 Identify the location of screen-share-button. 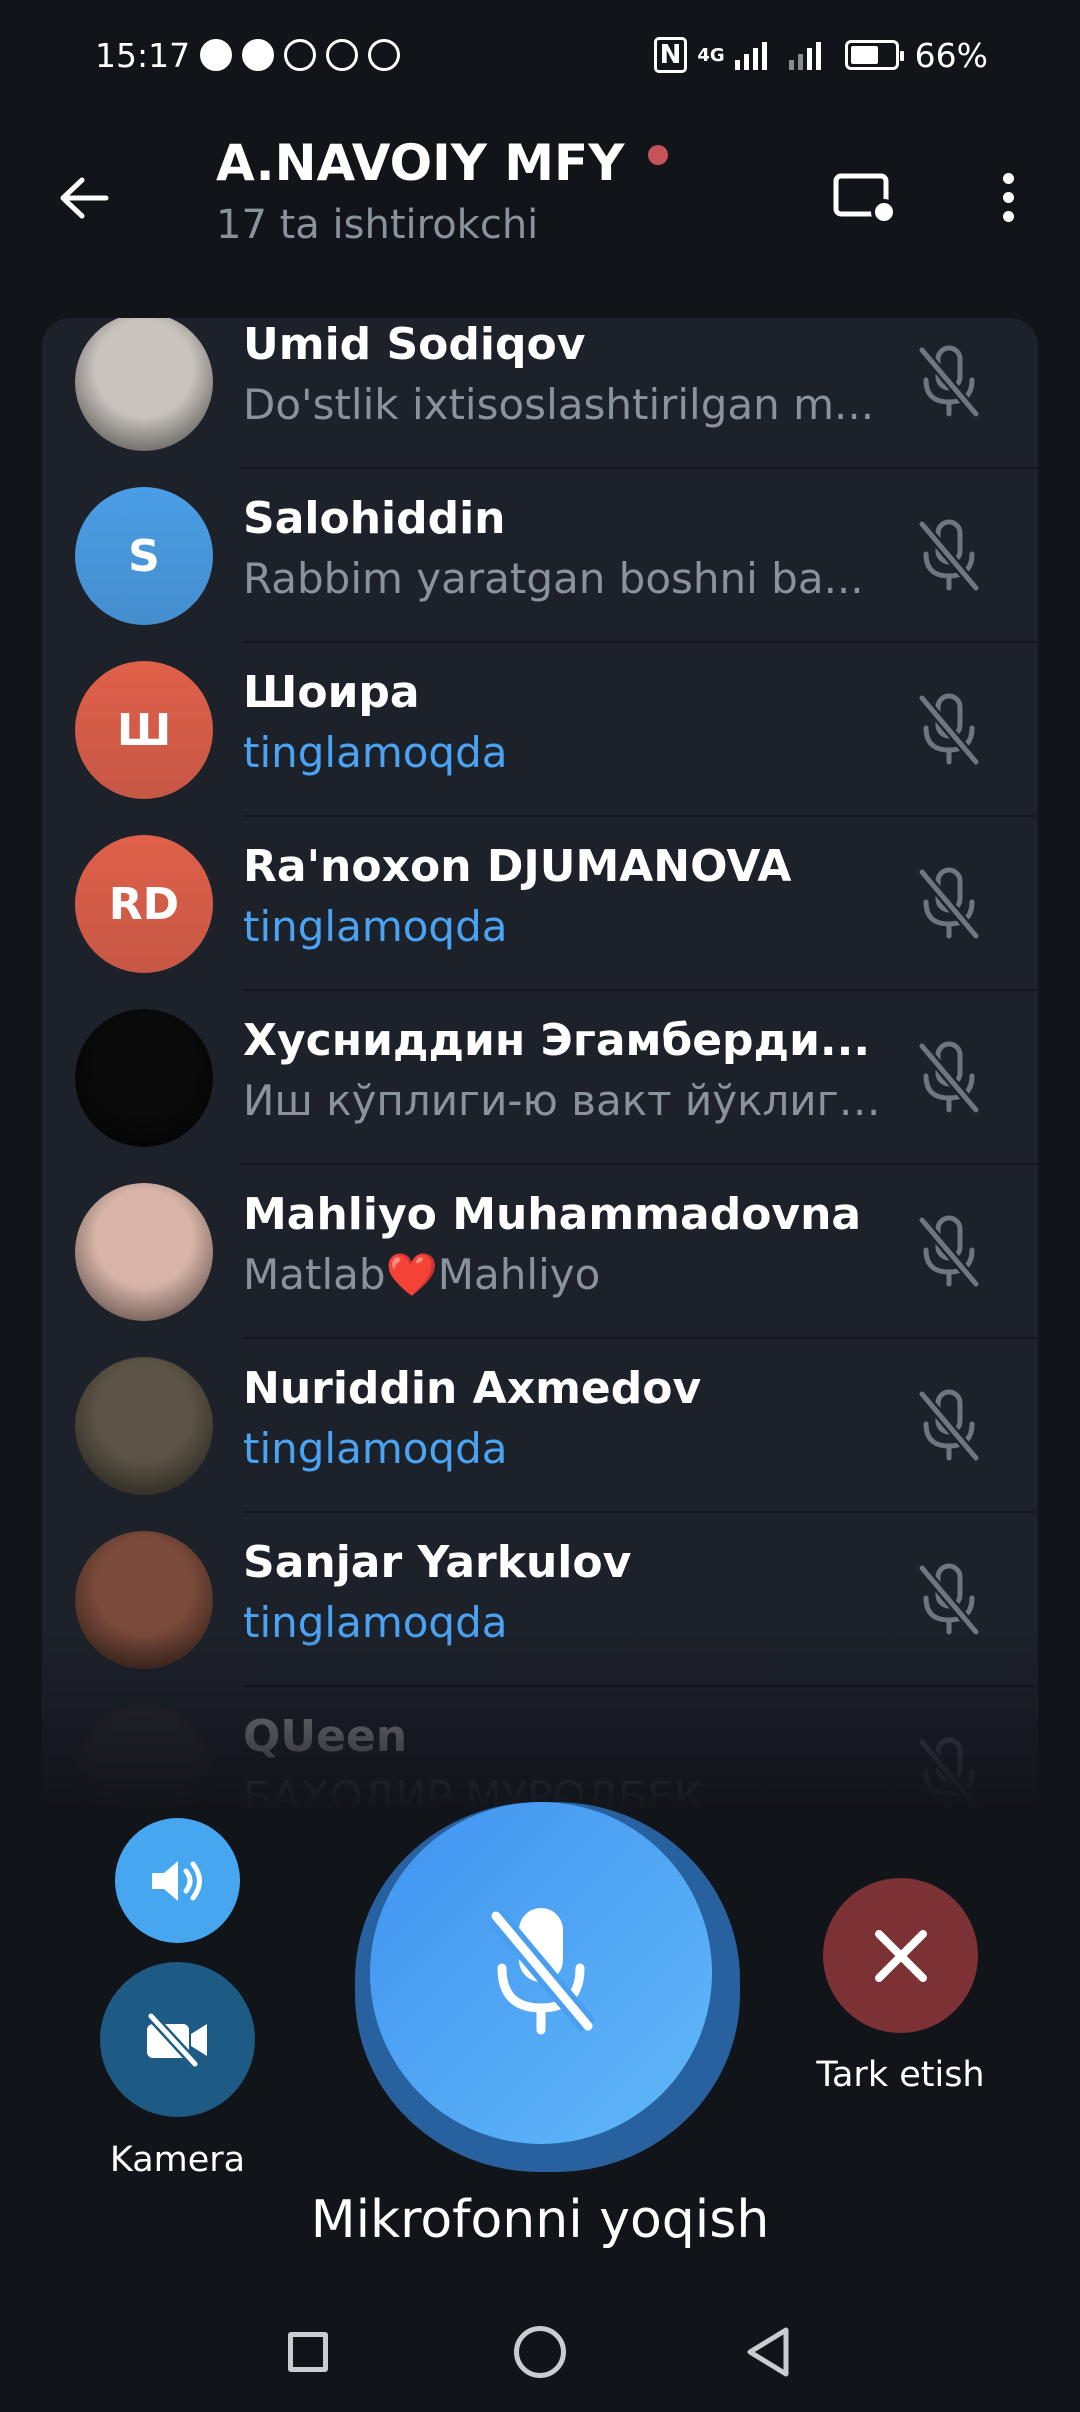
(865, 197).